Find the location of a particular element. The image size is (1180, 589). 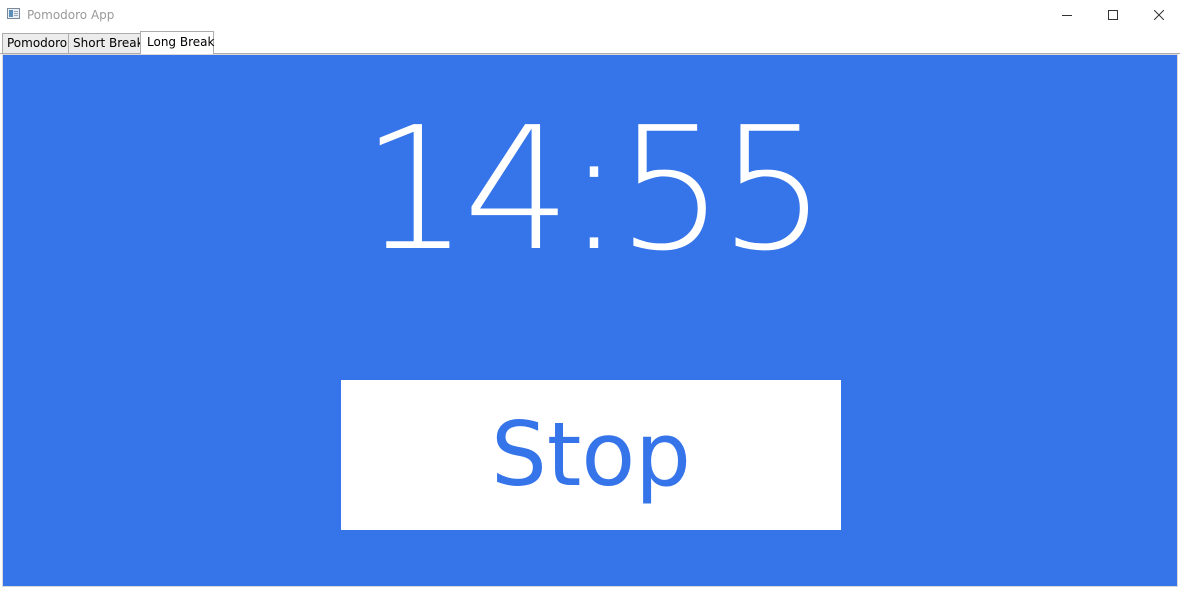

stop-button: Stop is located at coordinates (591, 455).